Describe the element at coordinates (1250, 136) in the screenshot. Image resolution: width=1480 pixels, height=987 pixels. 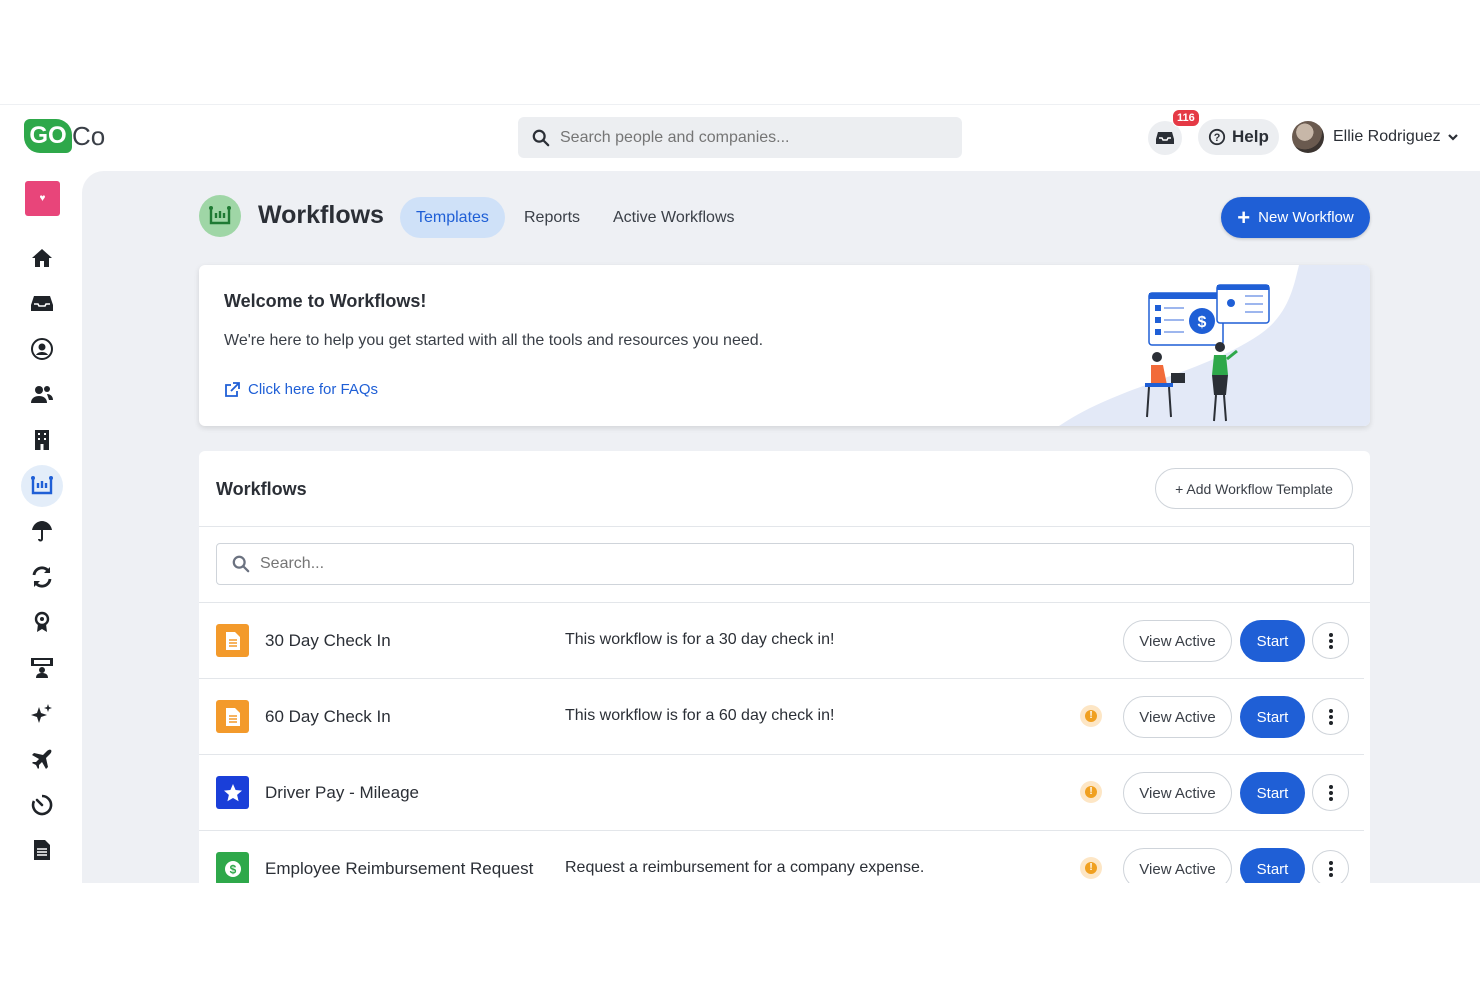
I see `help-label: Help` at that location.